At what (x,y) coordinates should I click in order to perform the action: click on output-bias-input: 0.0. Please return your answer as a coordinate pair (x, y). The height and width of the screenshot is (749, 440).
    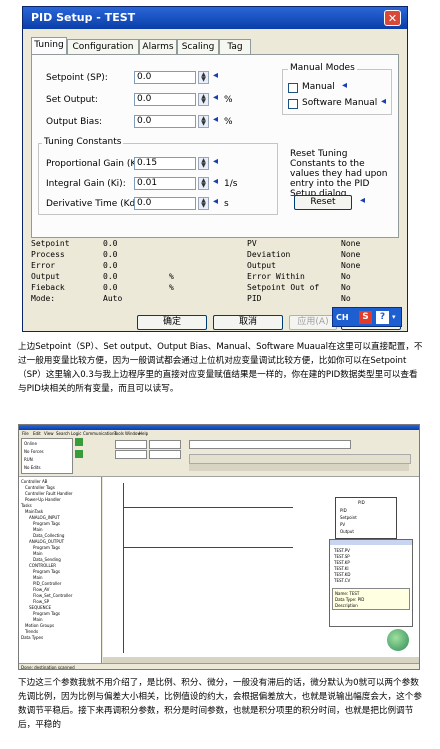
    Looking at the image, I should click on (165, 121).